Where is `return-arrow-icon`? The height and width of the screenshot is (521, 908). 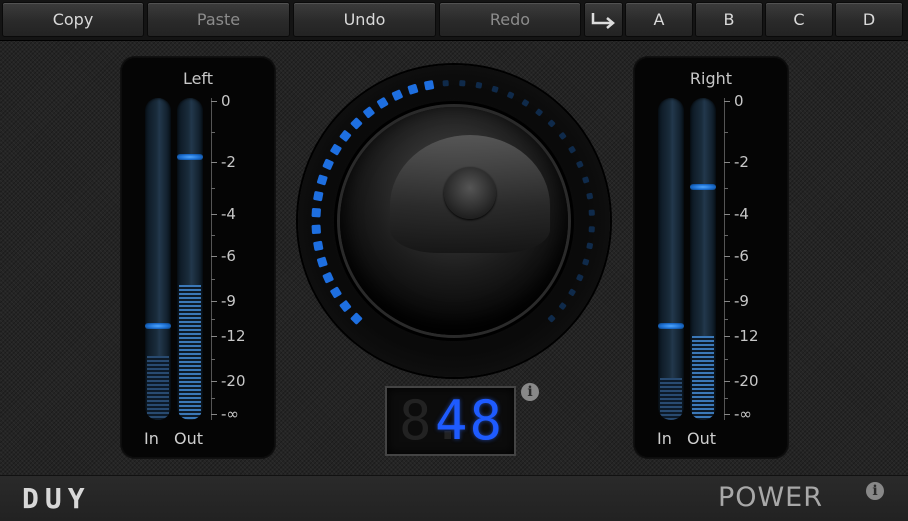
return-arrow-icon is located at coordinates (603, 20).